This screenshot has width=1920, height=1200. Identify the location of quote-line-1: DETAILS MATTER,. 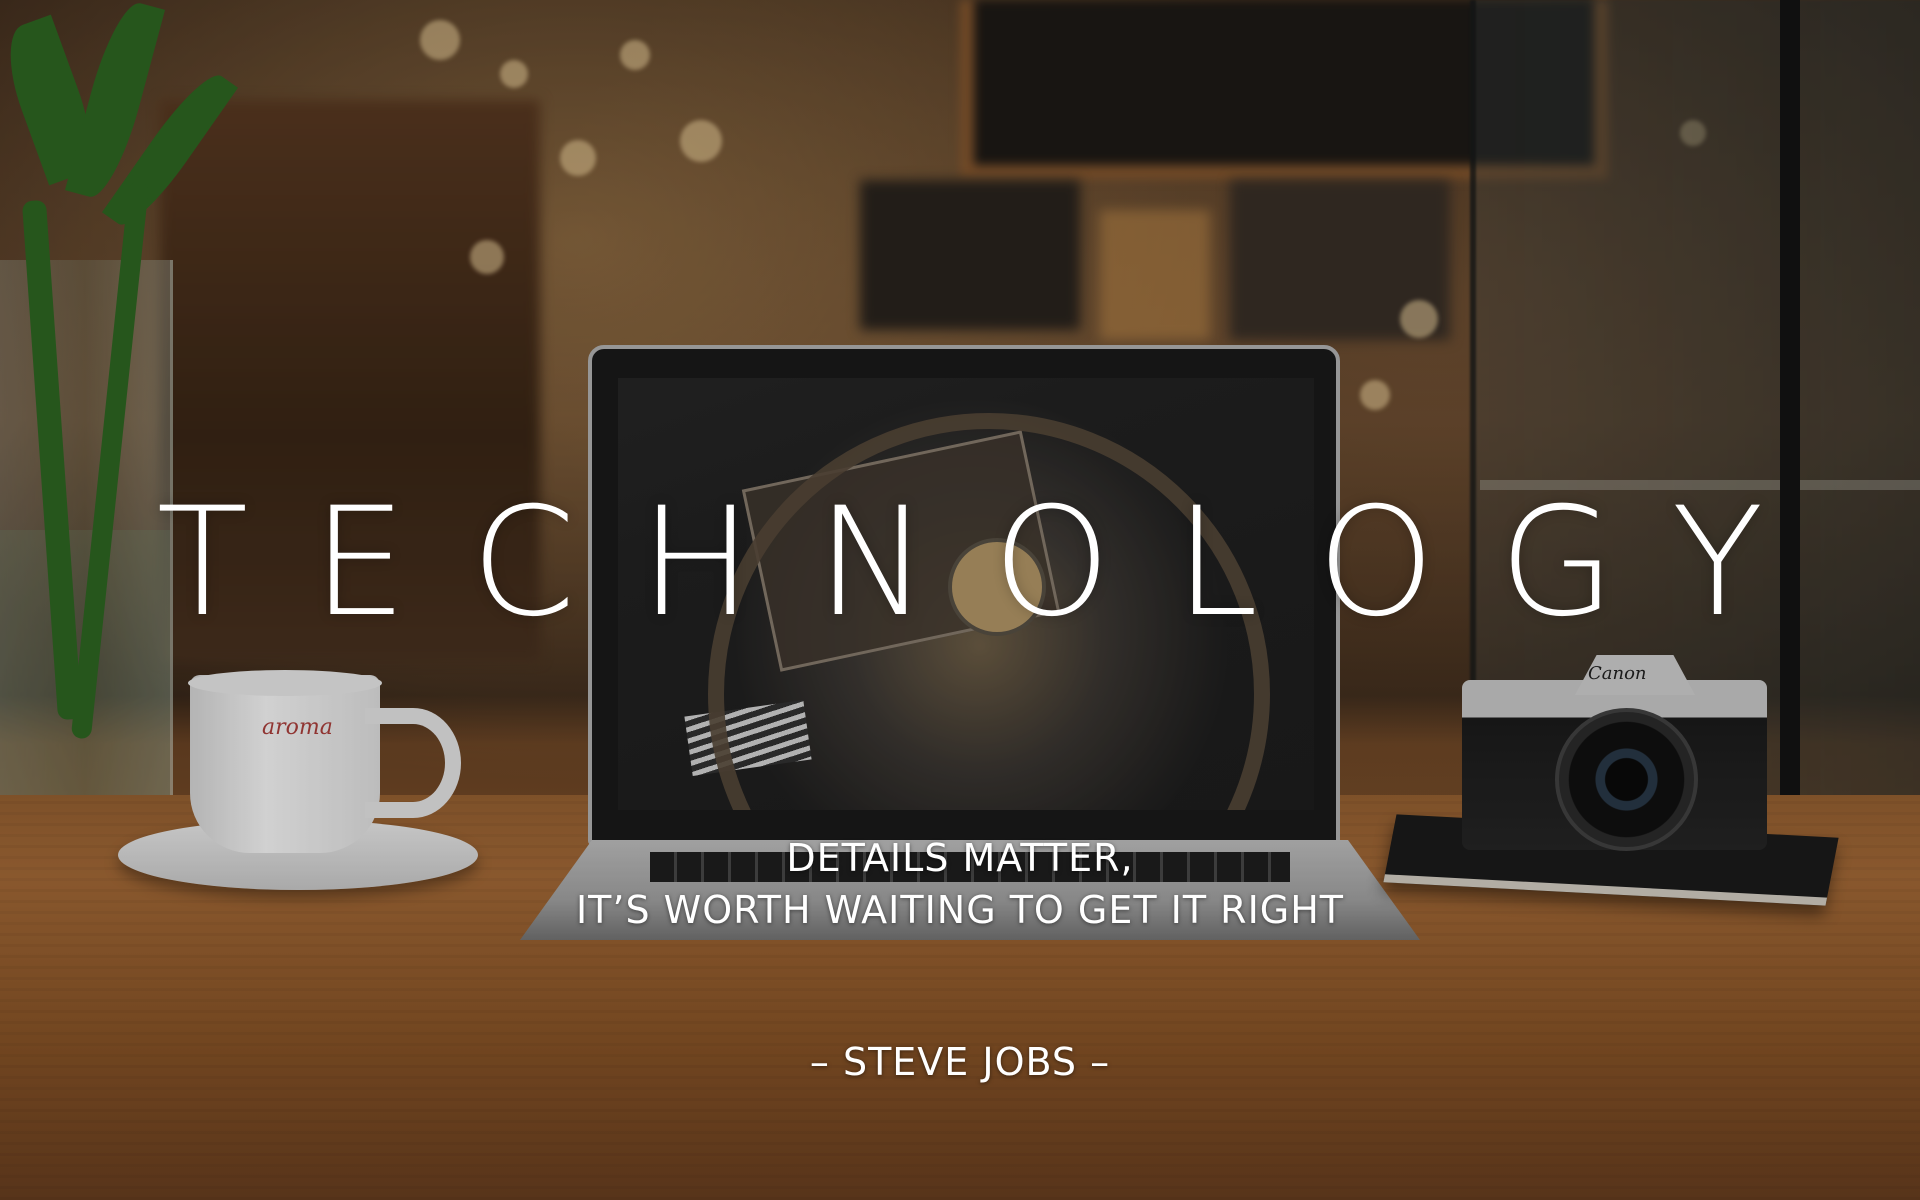
(960, 858).